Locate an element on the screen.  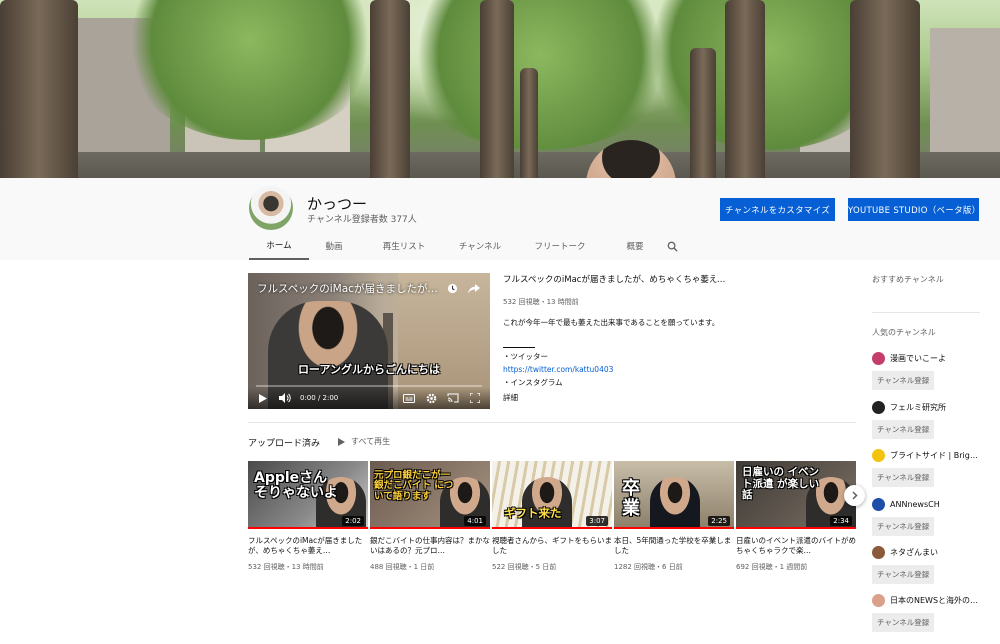
subscriber-count: チャンネル登録者数 377人 is located at coordinates (362, 220).